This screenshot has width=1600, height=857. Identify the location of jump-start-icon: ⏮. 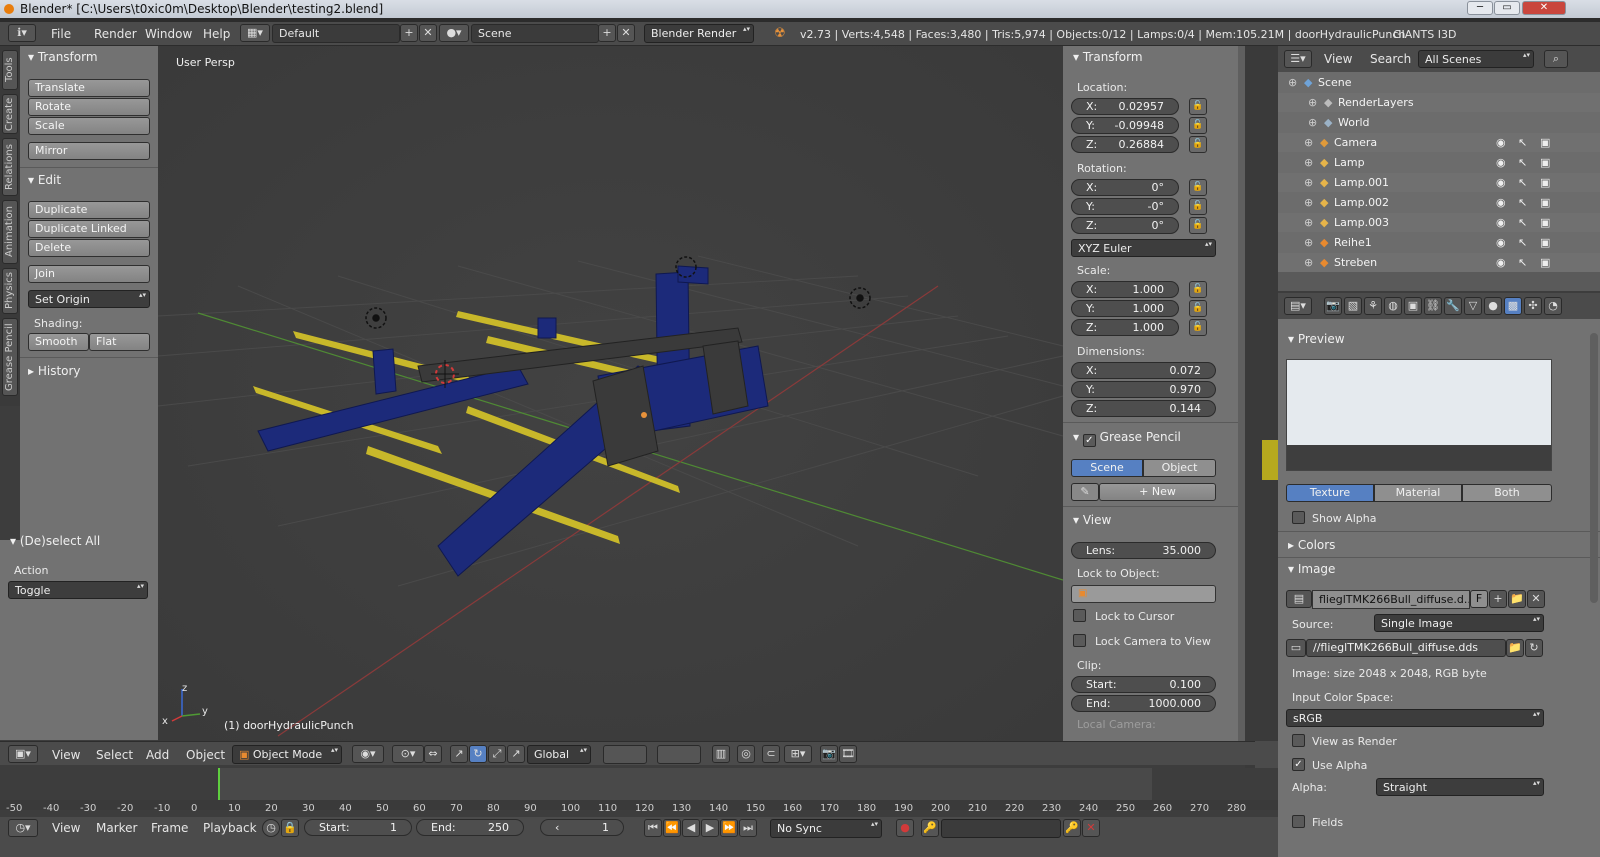
(653, 828).